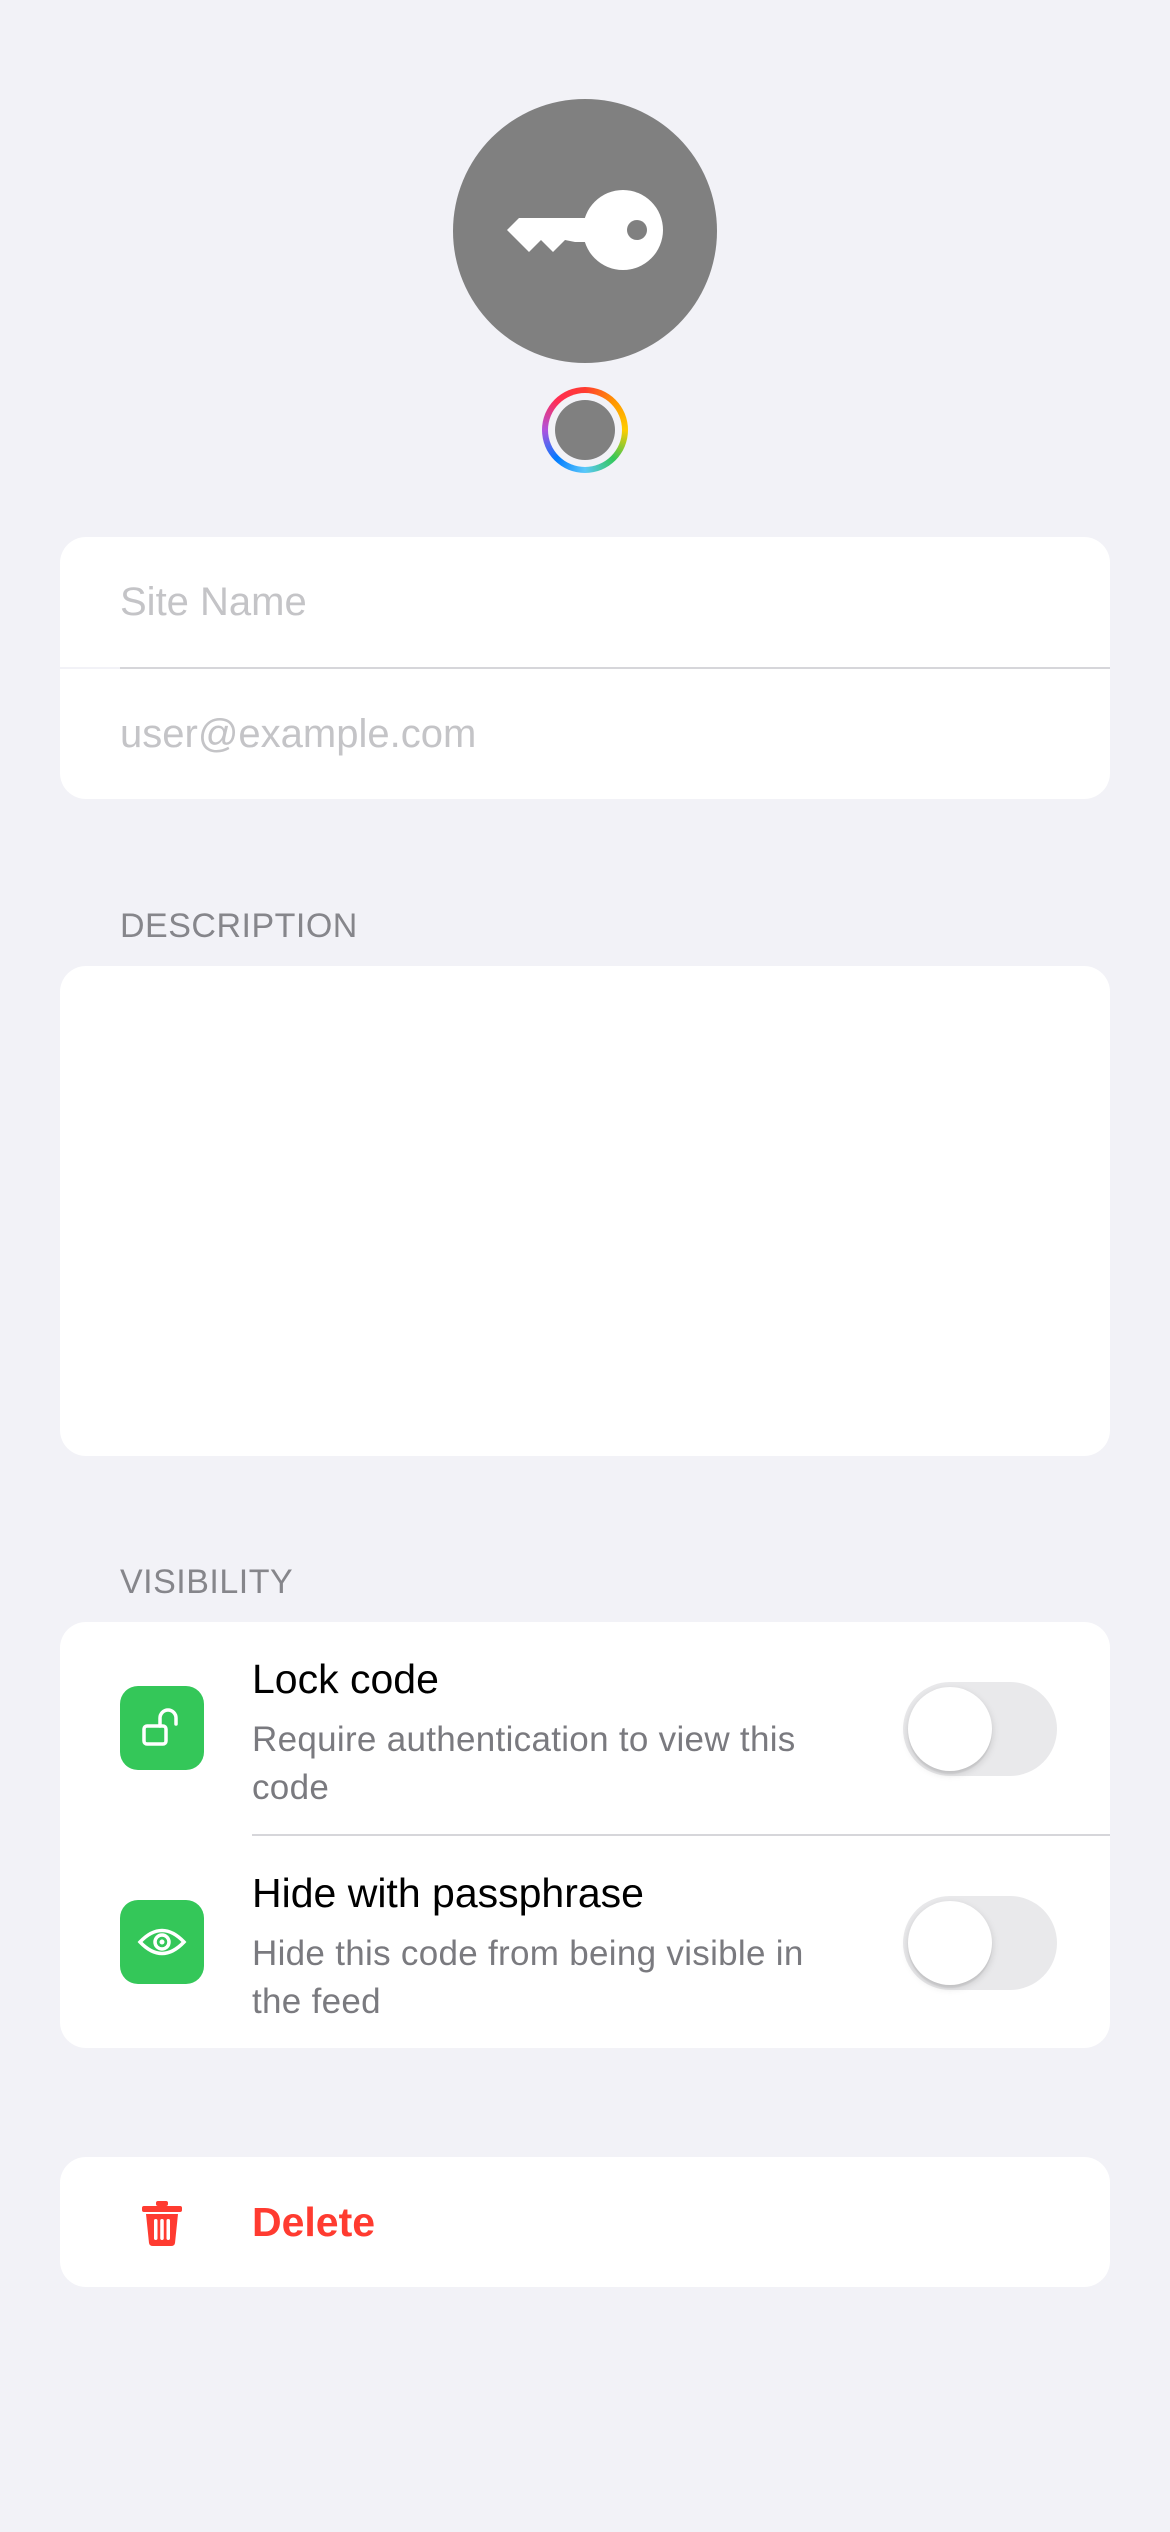 The width and height of the screenshot is (1170, 2532). Describe the element at coordinates (314, 2222) in the screenshot. I see `delete-label: Delete` at that location.